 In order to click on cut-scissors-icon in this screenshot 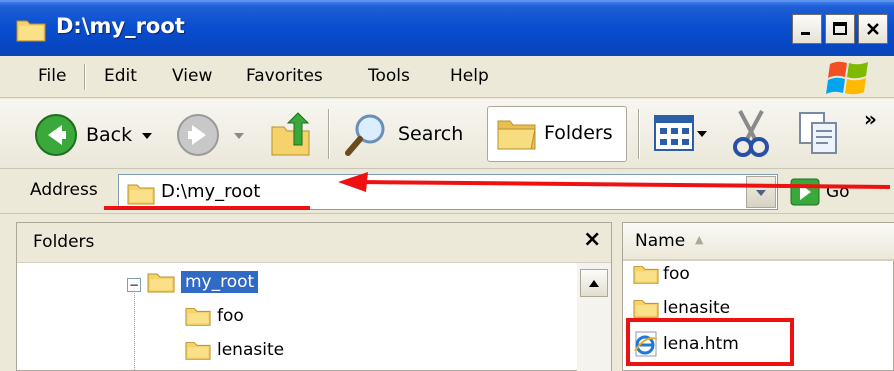, I will do `click(751, 134)`.